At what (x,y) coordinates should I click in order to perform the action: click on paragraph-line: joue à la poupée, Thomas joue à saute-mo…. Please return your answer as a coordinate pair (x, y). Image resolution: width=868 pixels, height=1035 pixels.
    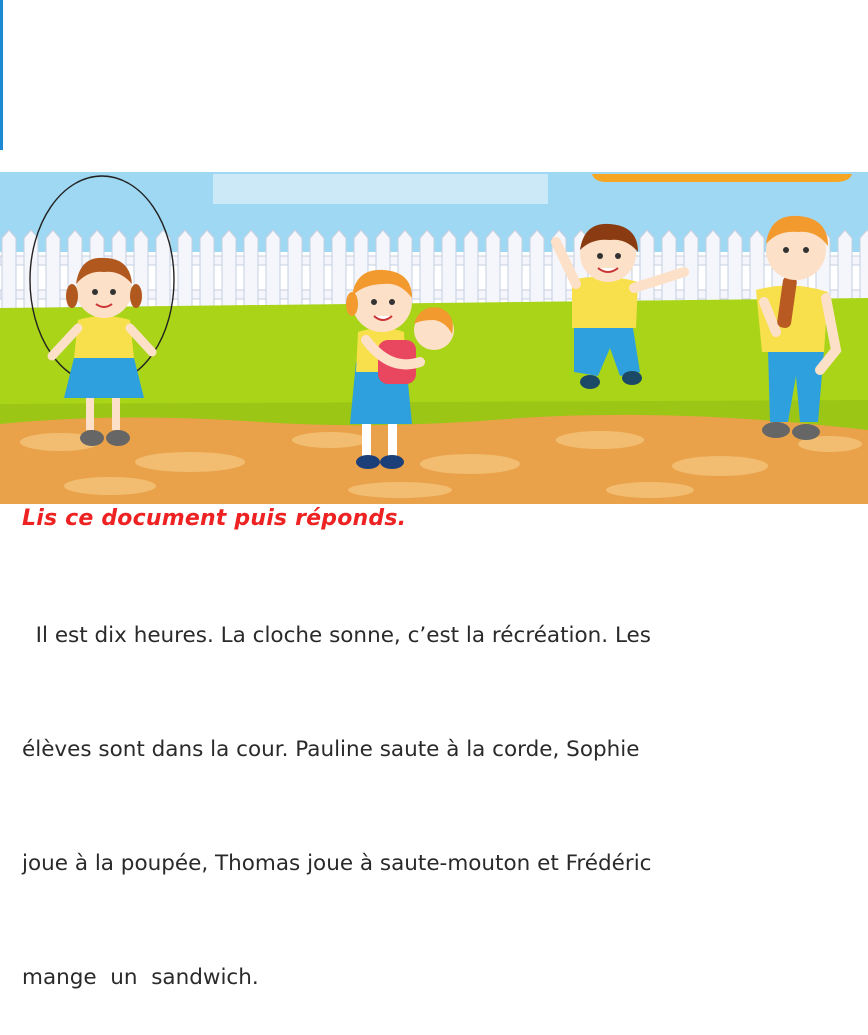
    Looking at the image, I should click on (337, 863).